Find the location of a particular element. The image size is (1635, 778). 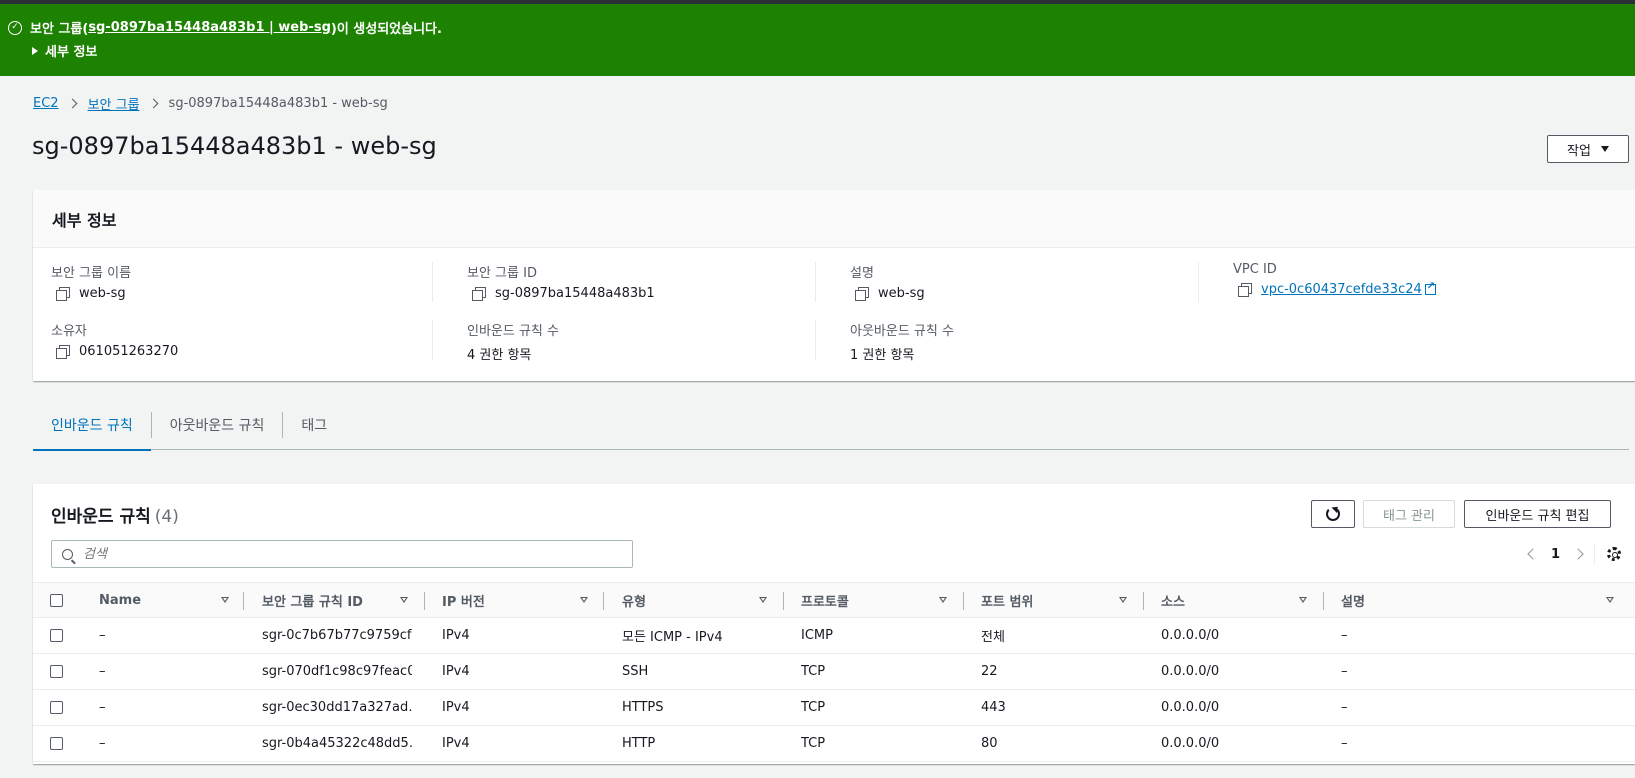

details-heading: 세부 정보 is located at coordinates (834, 219).